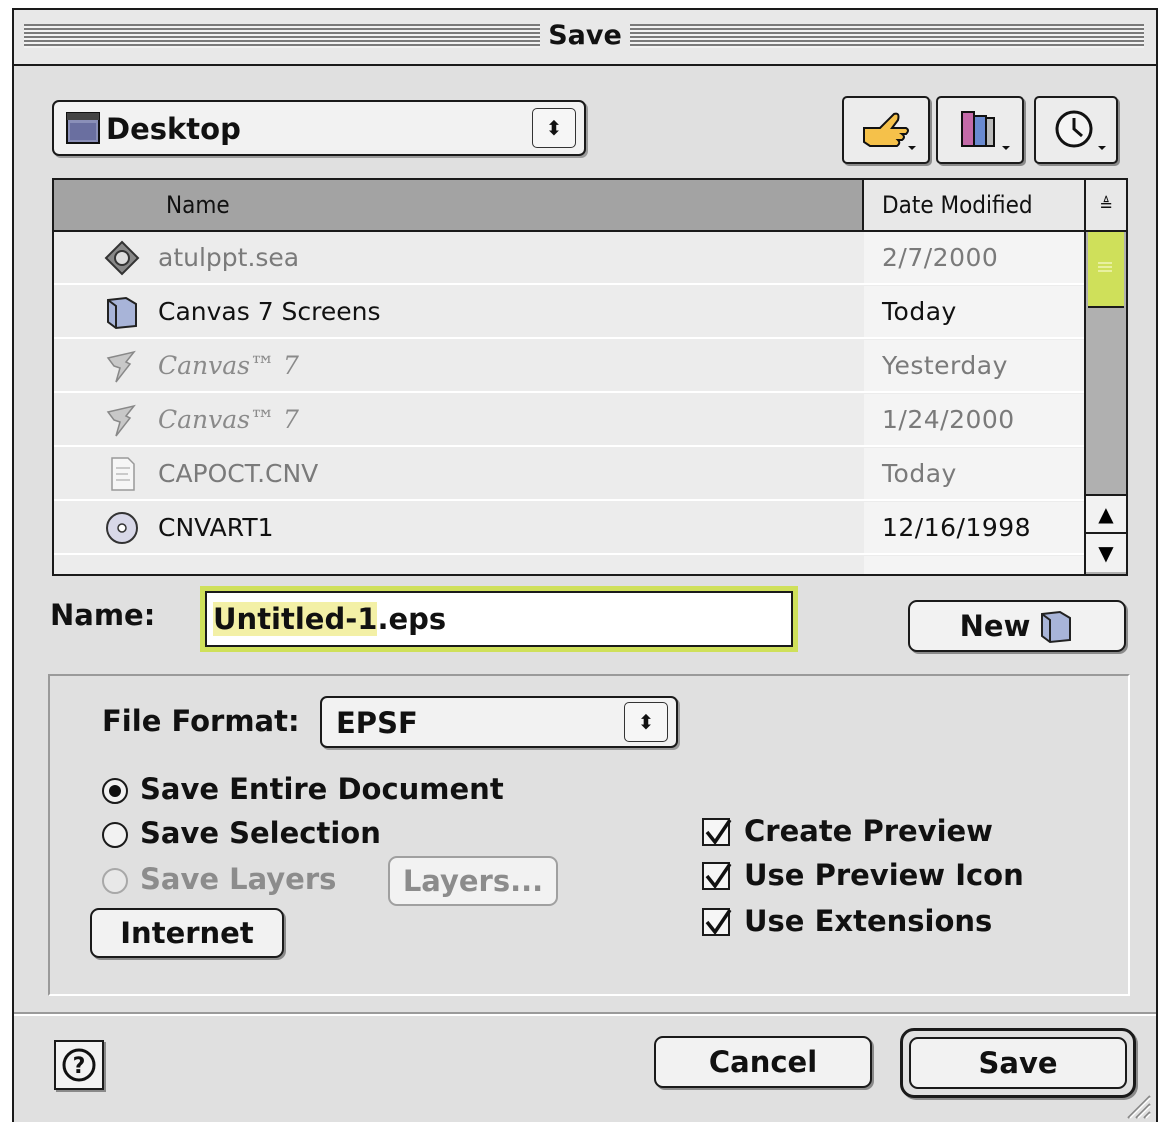 Image resolution: width=1158 pixels, height=1122 pixels. What do you see at coordinates (122, 258) in the screenshot?
I see `archive-diamond-icon` at bounding box center [122, 258].